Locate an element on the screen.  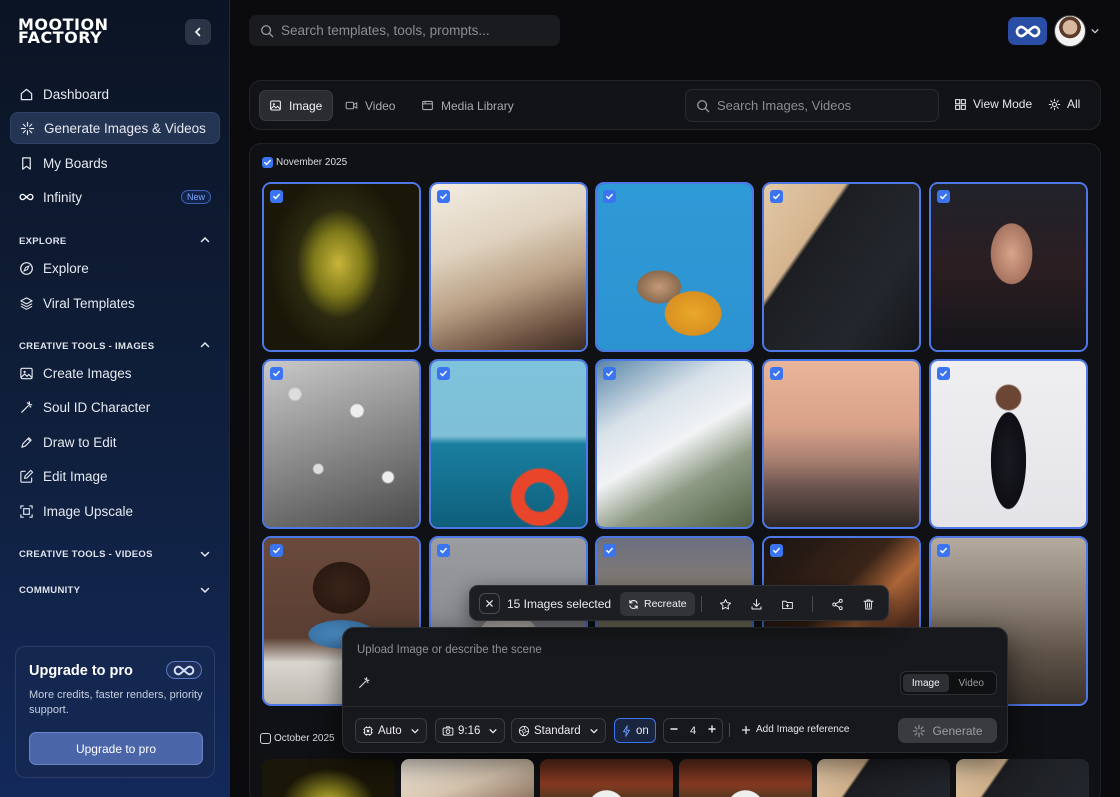
clear-selection-button is located at coordinates (489, 603).